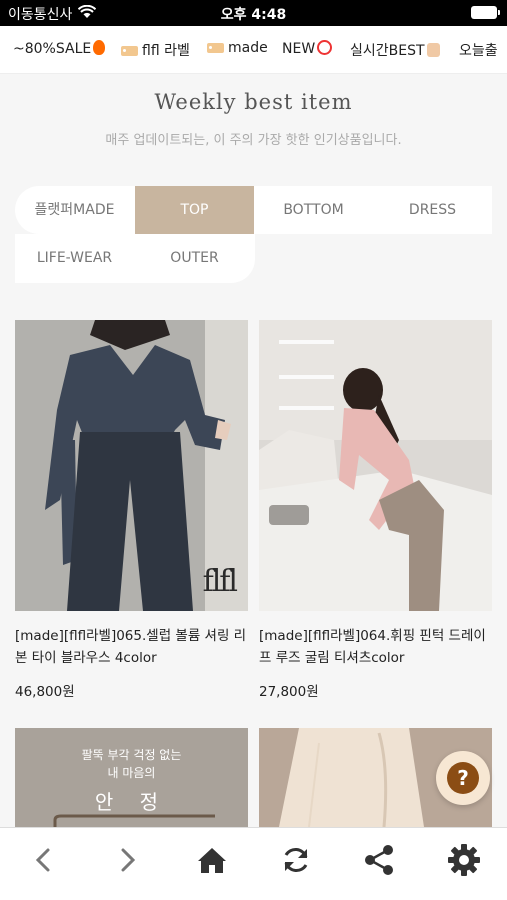 The width and height of the screenshot is (507, 900). Describe the element at coordinates (194, 210) in the screenshot. I see `tab-top: TOP` at that location.